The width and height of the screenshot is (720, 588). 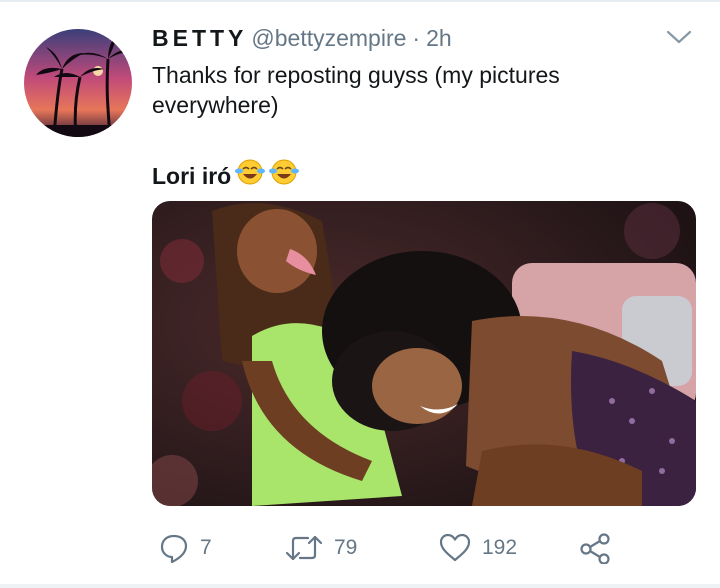 I want to click on reply-icon, so click(x=174, y=549).